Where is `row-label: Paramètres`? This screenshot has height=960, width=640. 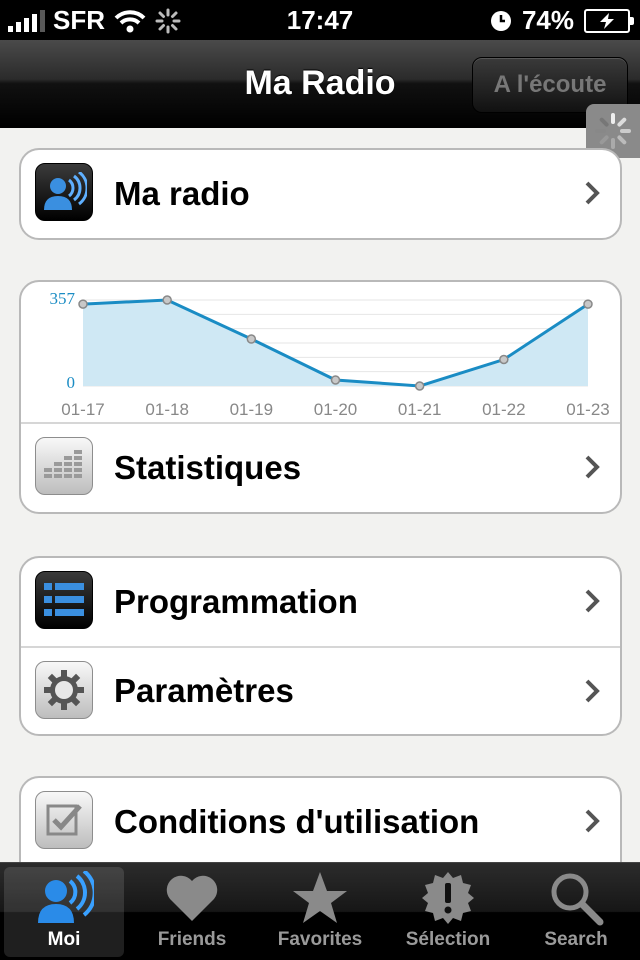
row-label: Paramètres is located at coordinates (204, 690).